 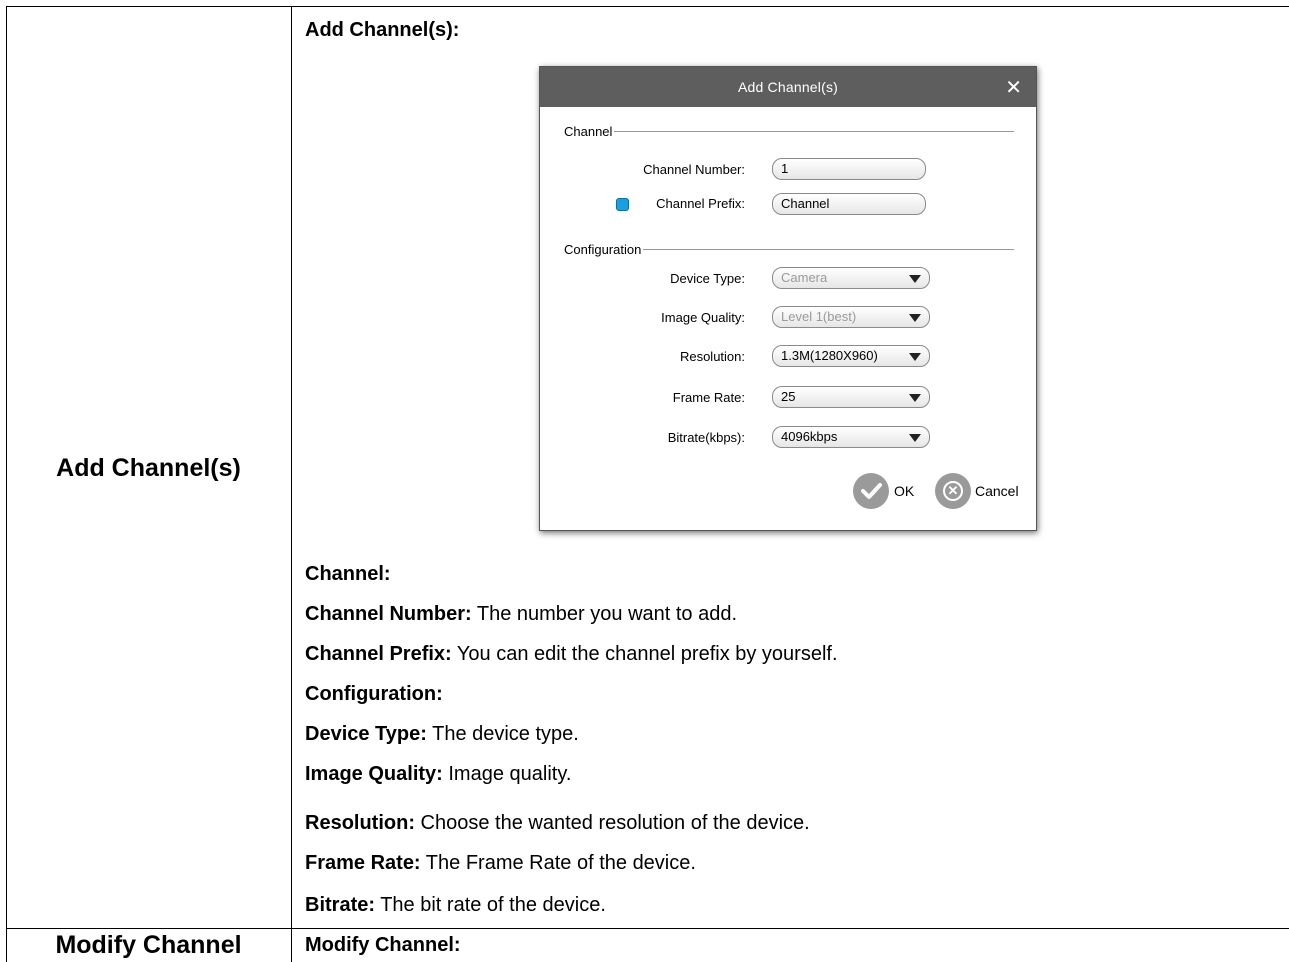 What do you see at coordinates (148, 468) in the screenshot?
I see `row-label-add-channel: Add Channel(s)` at bounding box center [148, 468].